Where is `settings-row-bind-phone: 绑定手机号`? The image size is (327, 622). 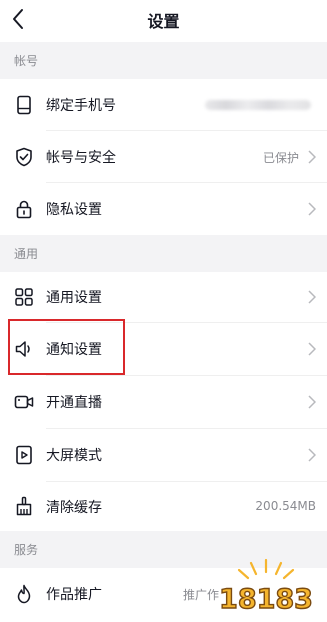
settings-row-bind-phone: 绑定手机号 is located at coordinates (163, 105).